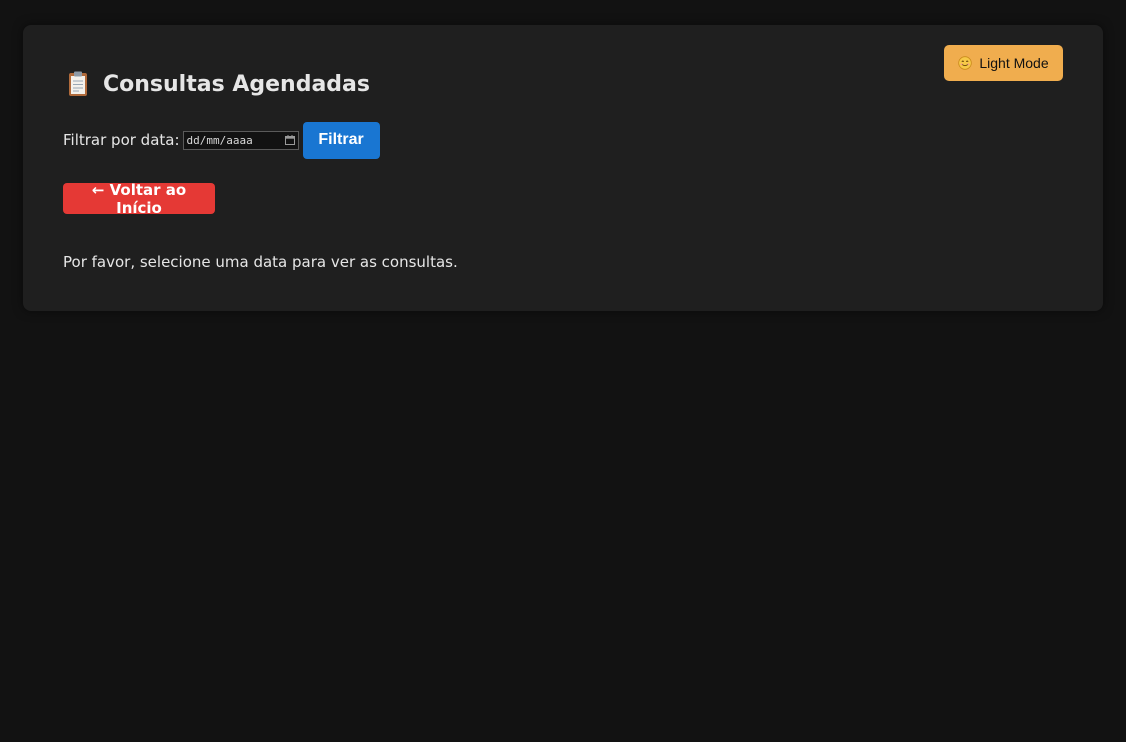  I want to click on back-to-home-button: ← Voltar ao Início, so click(139, 199).